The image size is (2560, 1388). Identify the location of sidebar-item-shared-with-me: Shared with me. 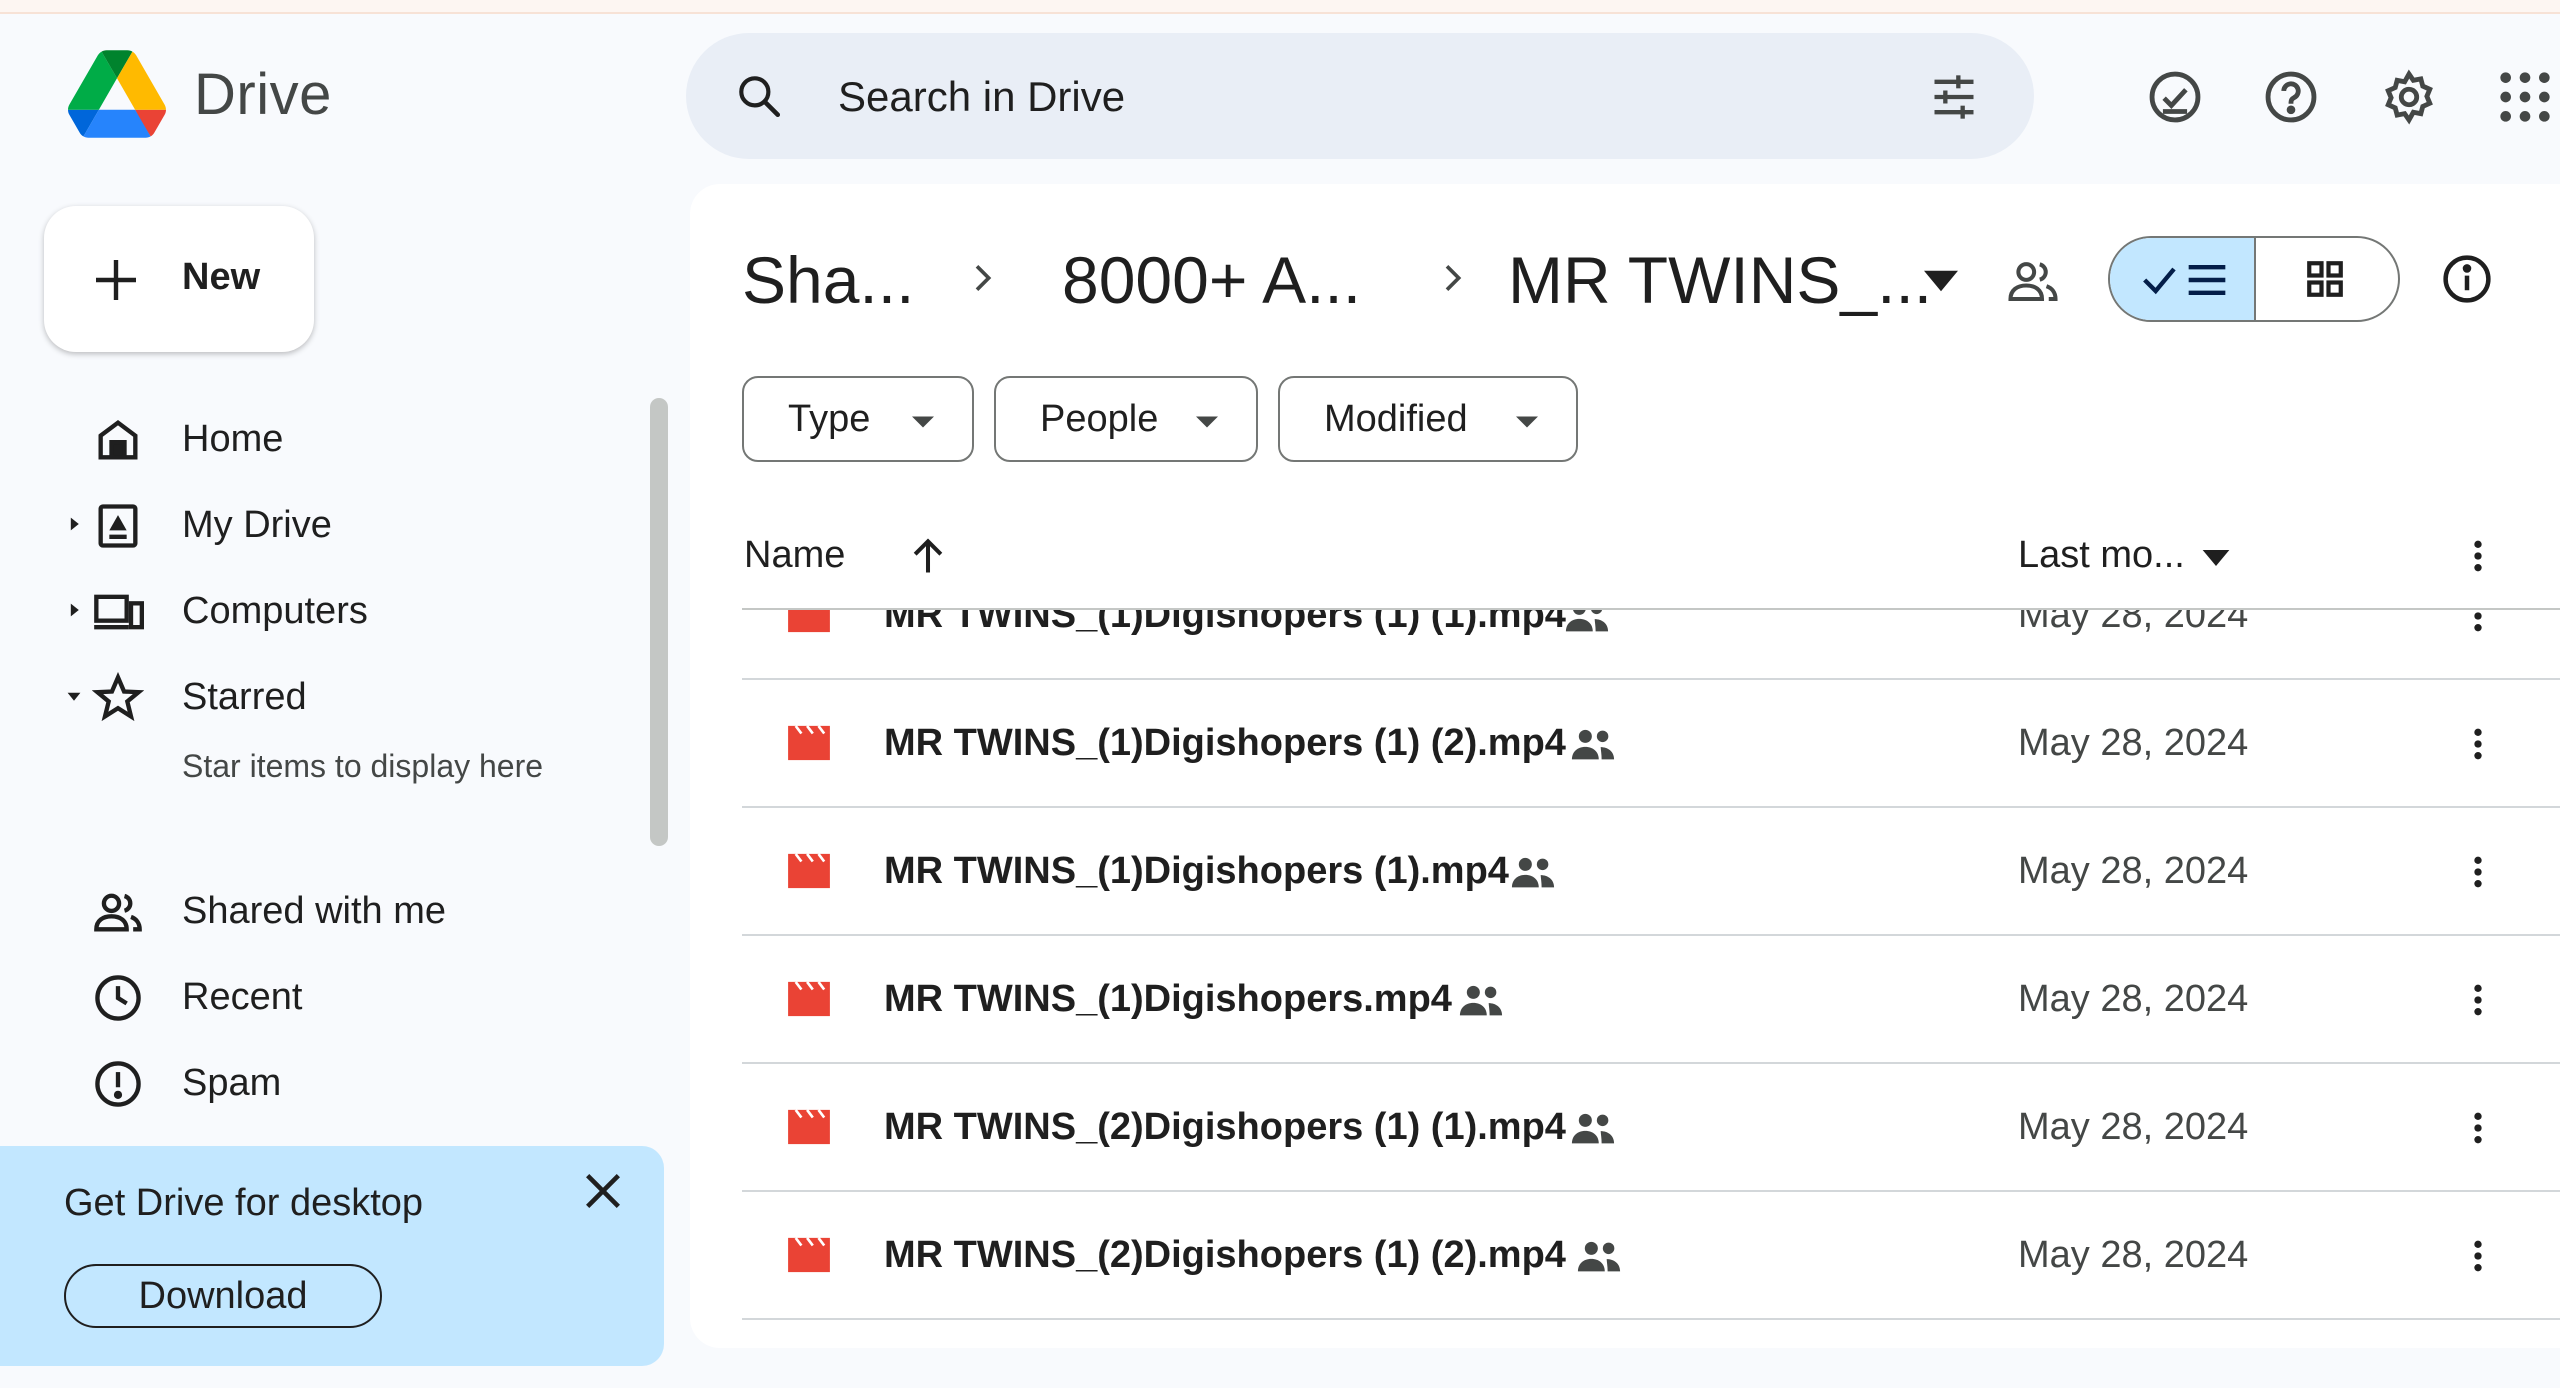
(320, 910).